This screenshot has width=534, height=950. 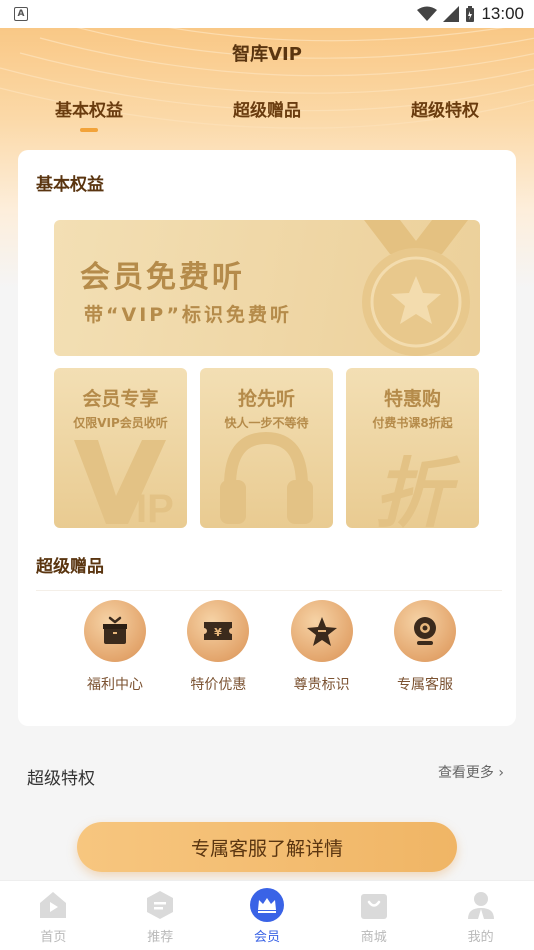 What do you see at coordinates (120, 399) in the screenshot?
I see `tile-title: 会员专享` at bounding box center [120, 399].